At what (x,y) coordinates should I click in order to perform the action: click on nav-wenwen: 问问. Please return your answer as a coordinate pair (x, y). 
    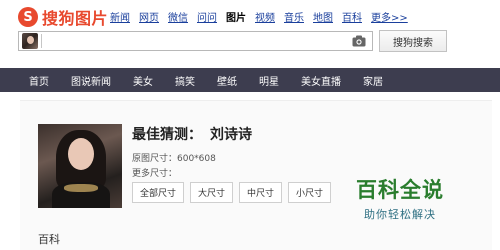
    Looking at the image, I should click on (207, 16).